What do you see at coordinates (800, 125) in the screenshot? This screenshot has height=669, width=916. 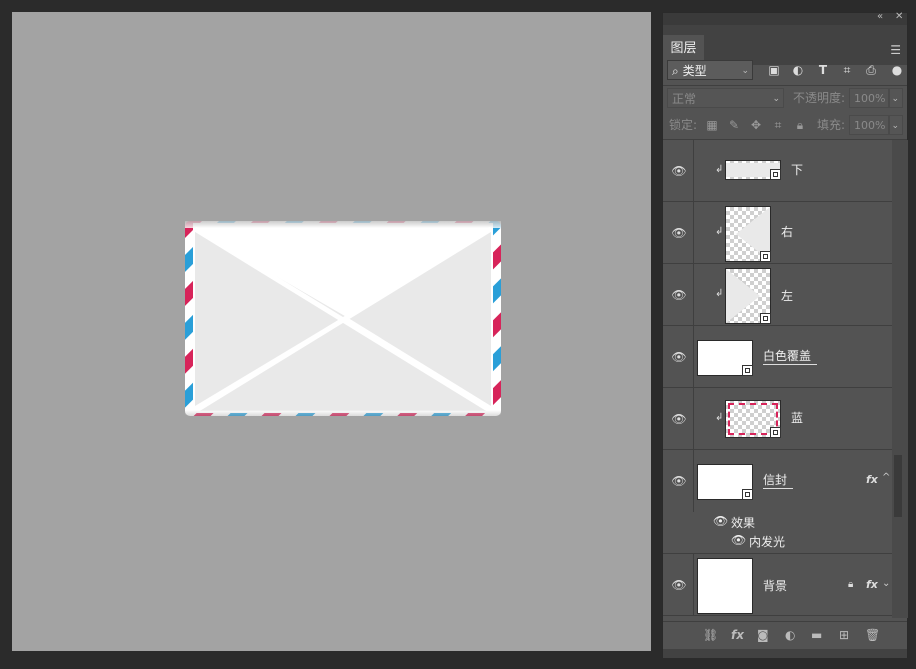 I see `lock-all-icon: 🔒︎` at bounding box center [800, 125].